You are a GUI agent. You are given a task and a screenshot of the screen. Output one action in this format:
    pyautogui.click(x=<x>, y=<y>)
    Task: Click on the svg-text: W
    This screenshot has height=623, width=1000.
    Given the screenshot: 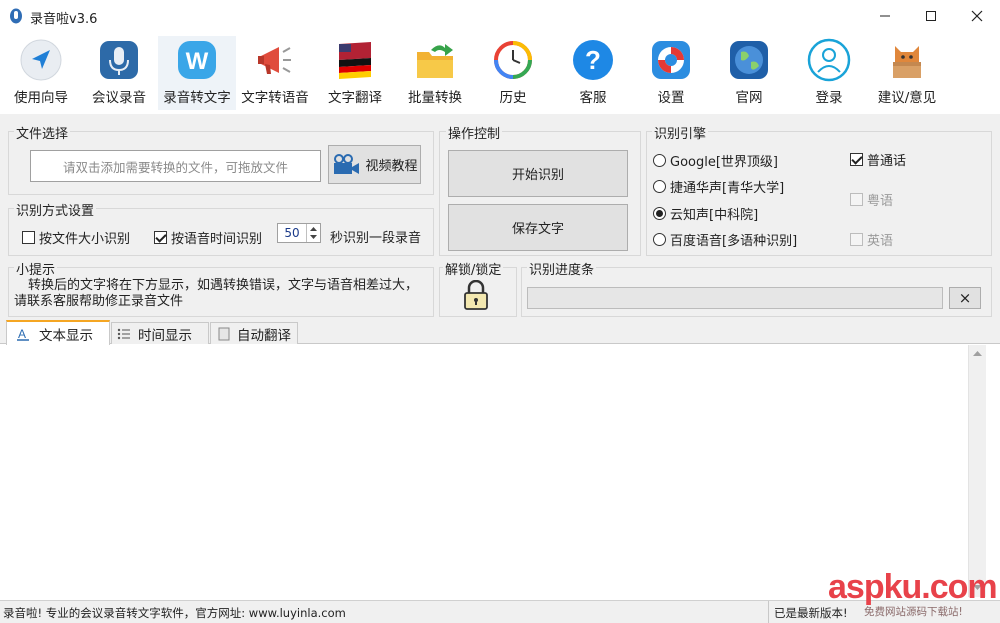 What is the action you would take?
    pyautogui.click(x=197, y=61)
    